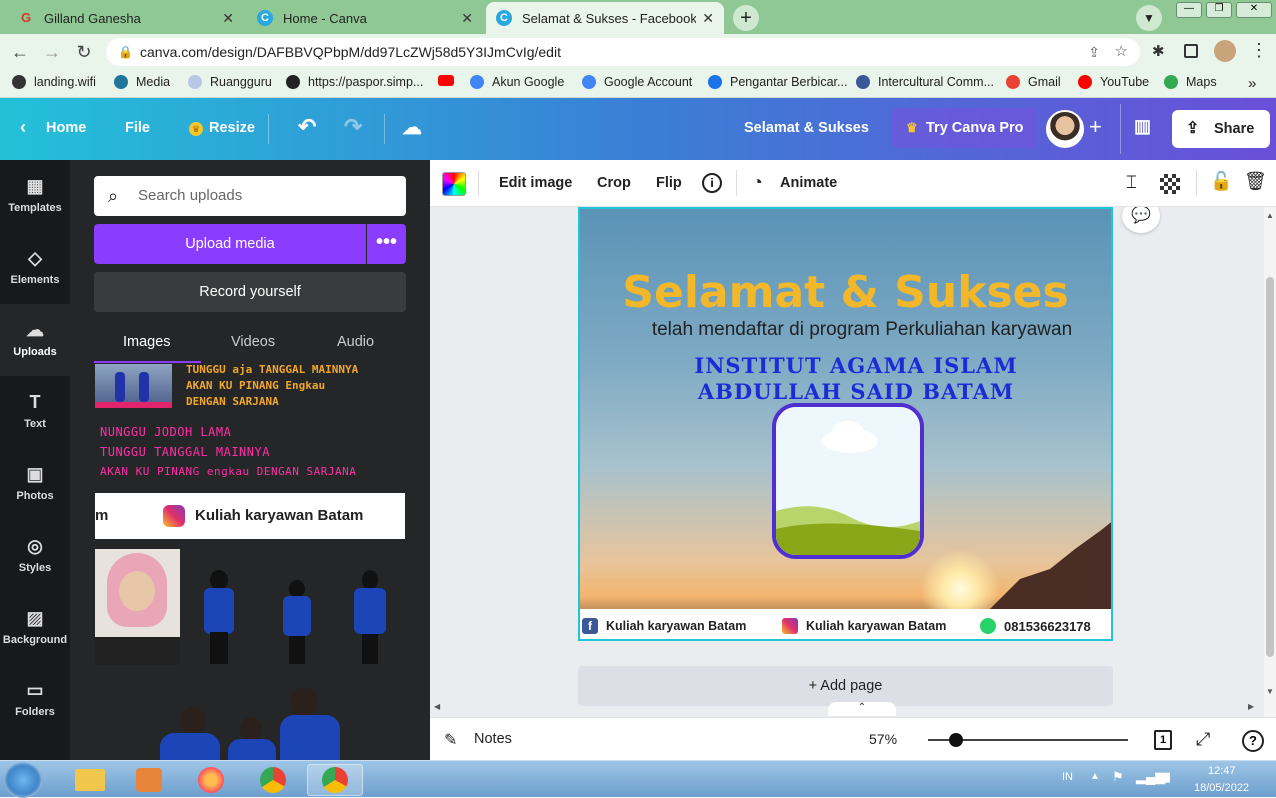 The image size is (1276, 798). I want to click on help-icon: ?, so click(1253, 741).